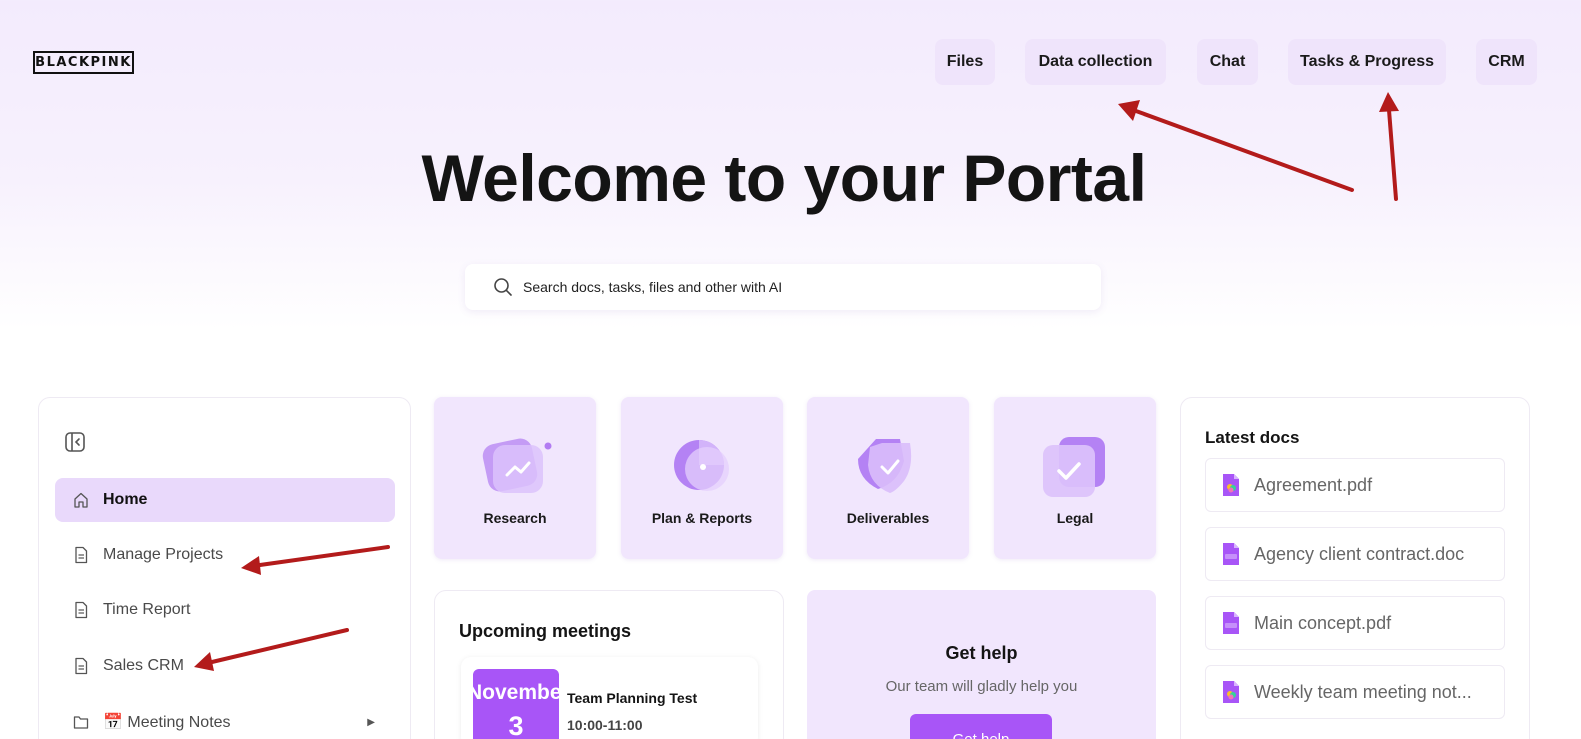 The width and height of the screenshot is (1581, 739). I want to click on sidebar-item-manage-projects: Manage Projects, so click(225, 555).